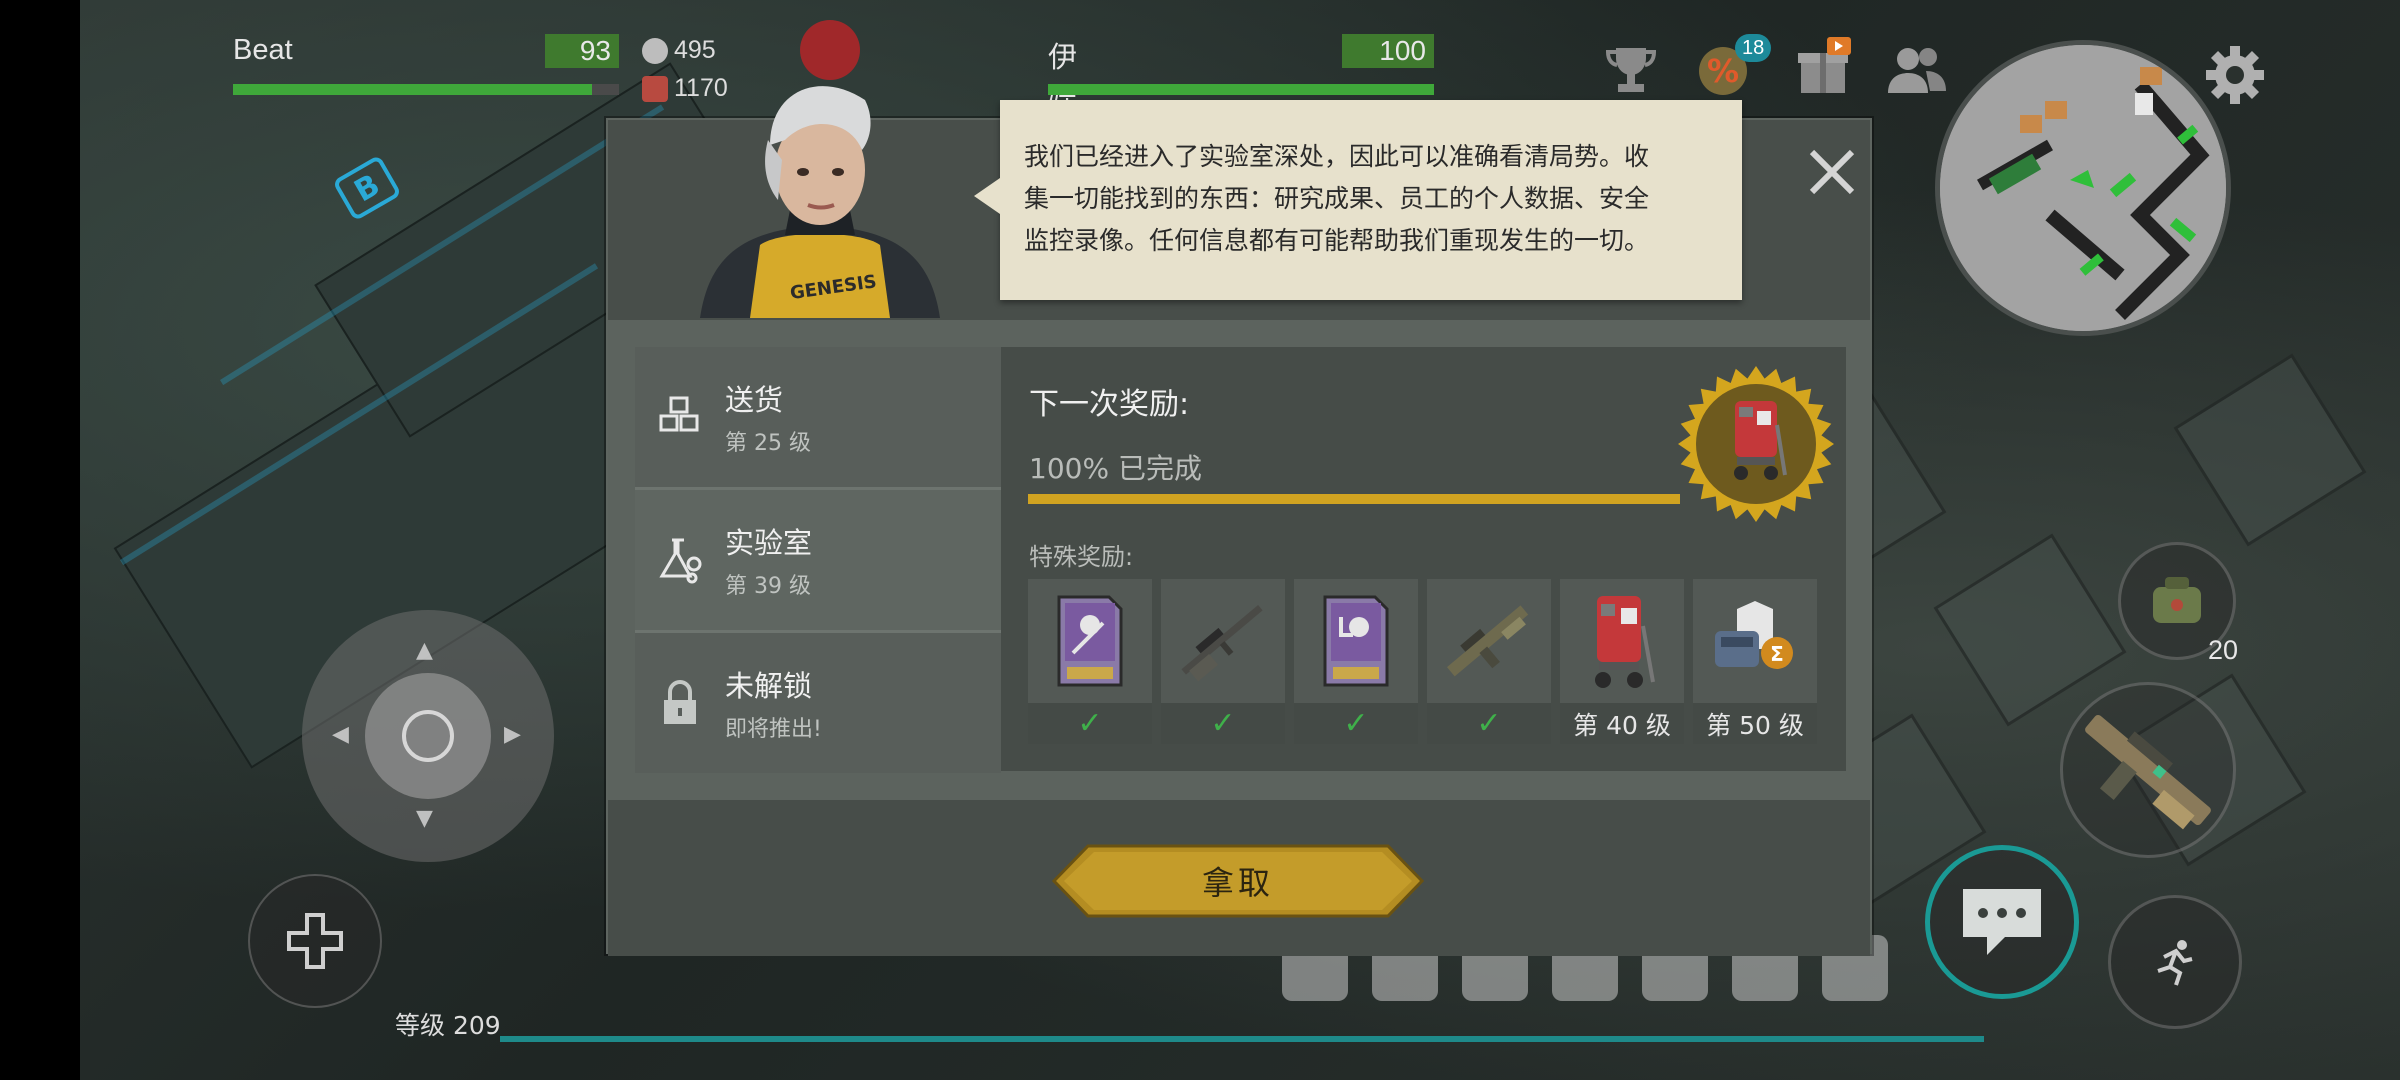 The width and height of the screenshot is (2400, 1080). I want to click on next-reward-medal, so click(1756, 444).